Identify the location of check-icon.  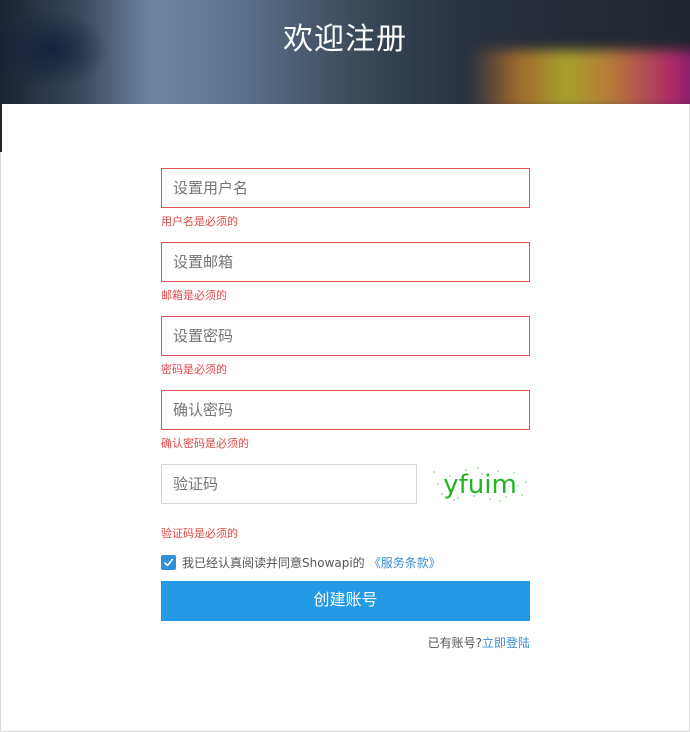
(169, 562).